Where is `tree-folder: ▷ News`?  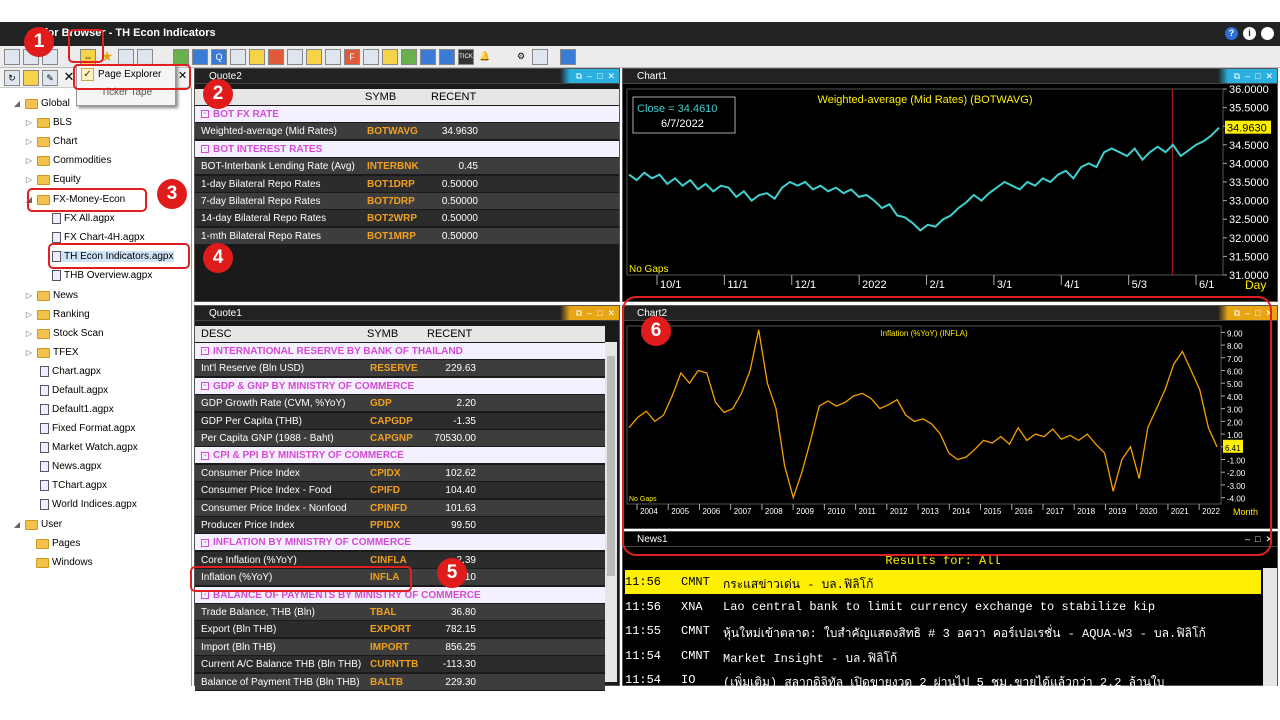
tree-folder: ▷ News is located at coordinates (51, 295).